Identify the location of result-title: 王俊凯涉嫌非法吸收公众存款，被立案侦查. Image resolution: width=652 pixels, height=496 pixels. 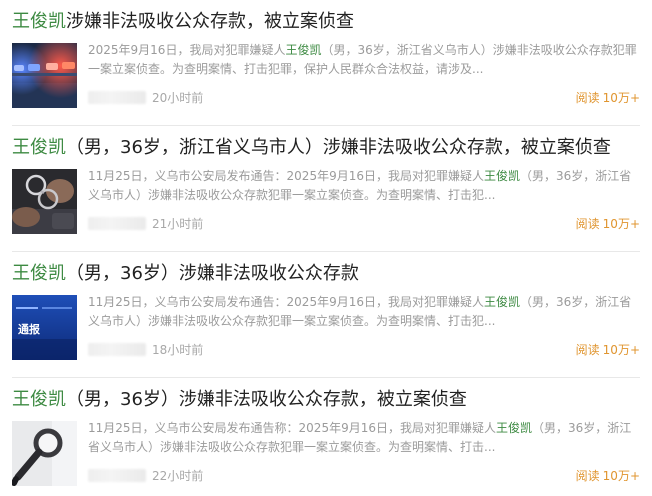
(327, 22).